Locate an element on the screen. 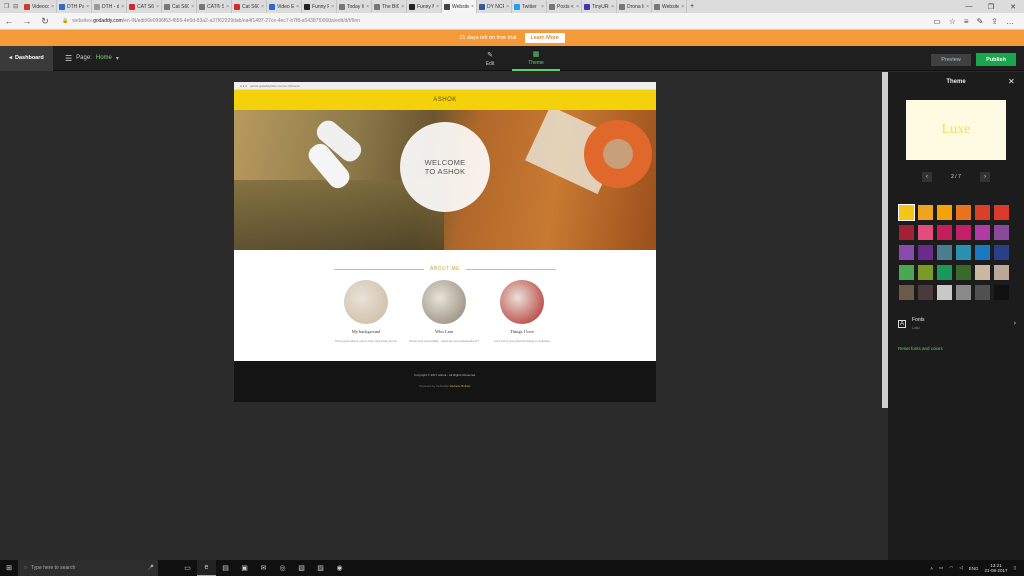  tab-edit: ✎ Edit is located at coordinates (490, 58).